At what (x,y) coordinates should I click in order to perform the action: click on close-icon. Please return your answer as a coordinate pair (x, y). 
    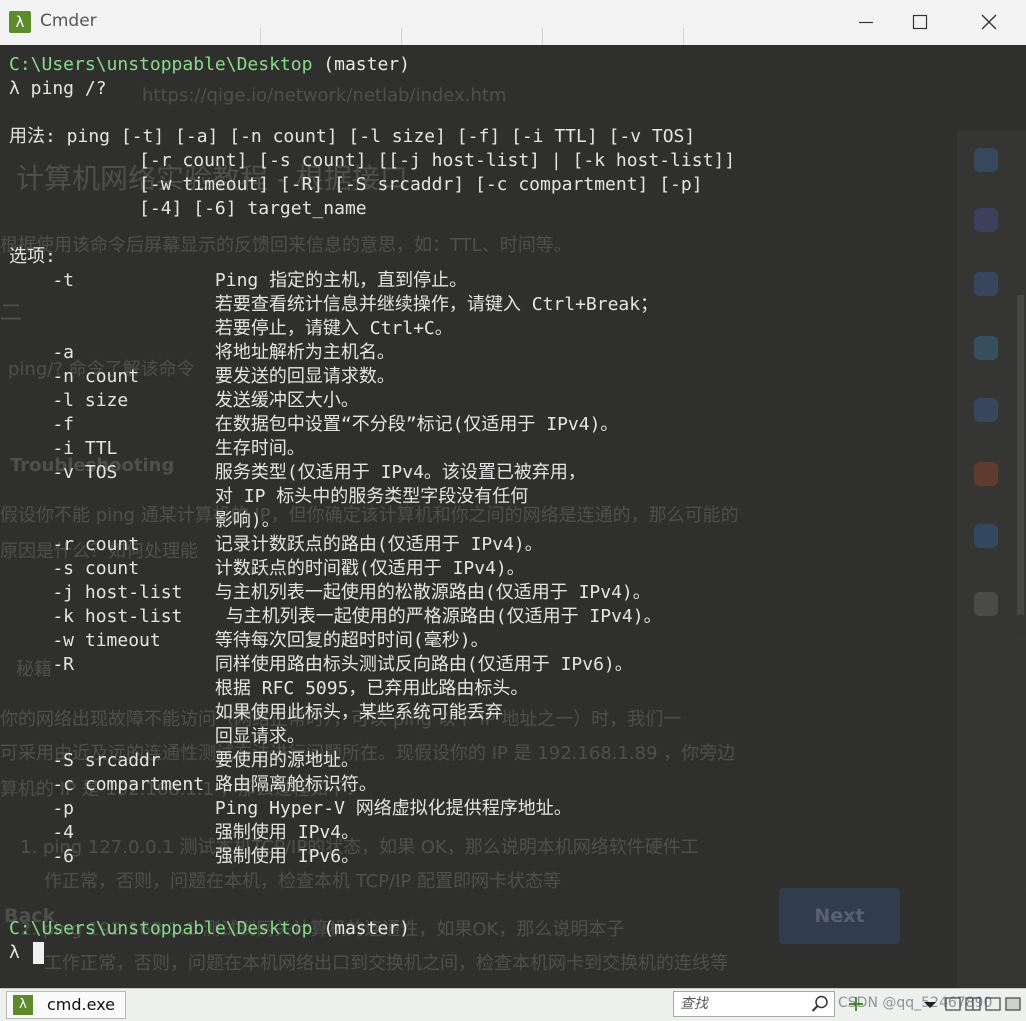
    Looking at the image, I should click on (989, 22).